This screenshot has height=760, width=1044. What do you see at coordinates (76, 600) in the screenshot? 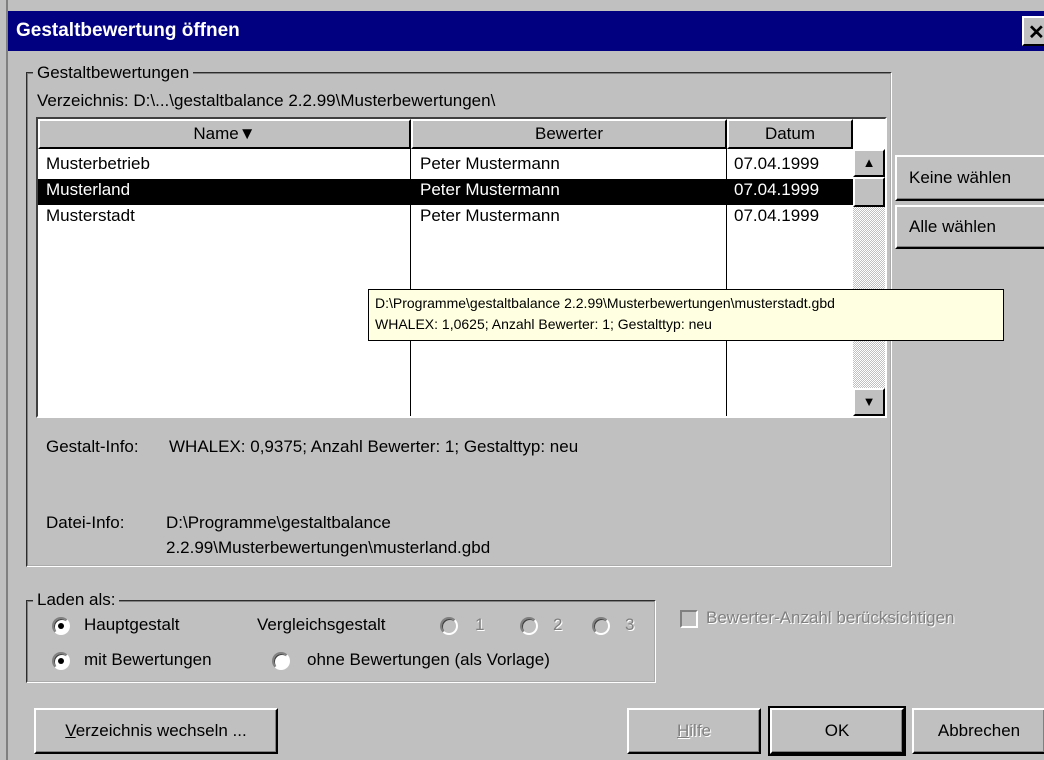
I see `laden-als-legend: Laden als:` at bounding box center [76, 600].